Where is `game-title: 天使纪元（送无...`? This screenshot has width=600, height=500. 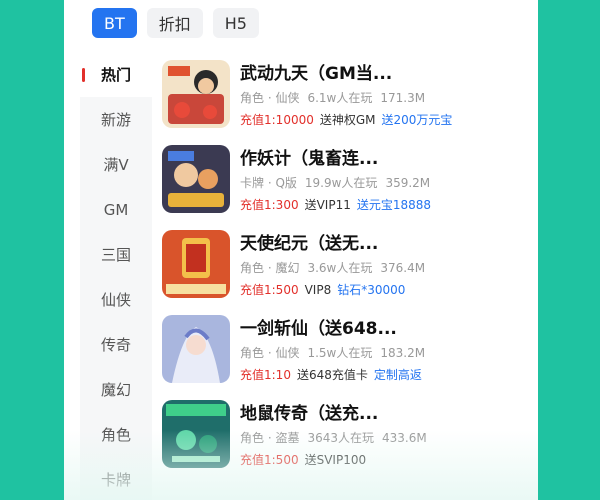 game-title: 天使纪元（送无... is located at coordinates (385, 244).